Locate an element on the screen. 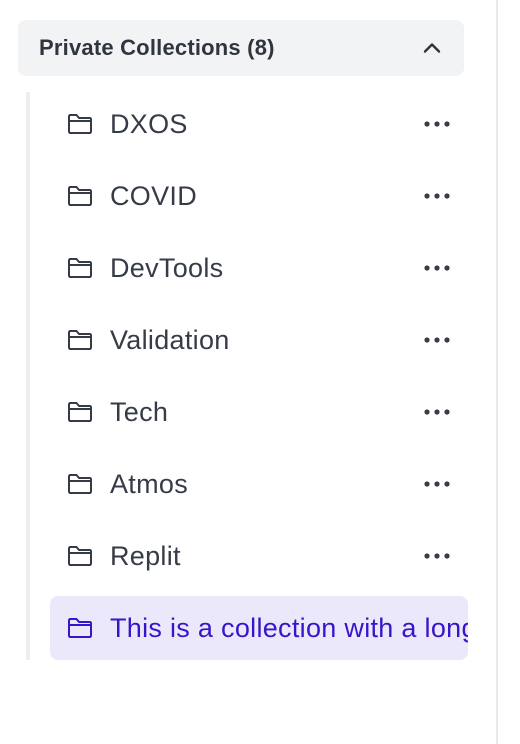 The image size is (520, 744). collection-item-covid: COVID is located at coordinates (259, 196).